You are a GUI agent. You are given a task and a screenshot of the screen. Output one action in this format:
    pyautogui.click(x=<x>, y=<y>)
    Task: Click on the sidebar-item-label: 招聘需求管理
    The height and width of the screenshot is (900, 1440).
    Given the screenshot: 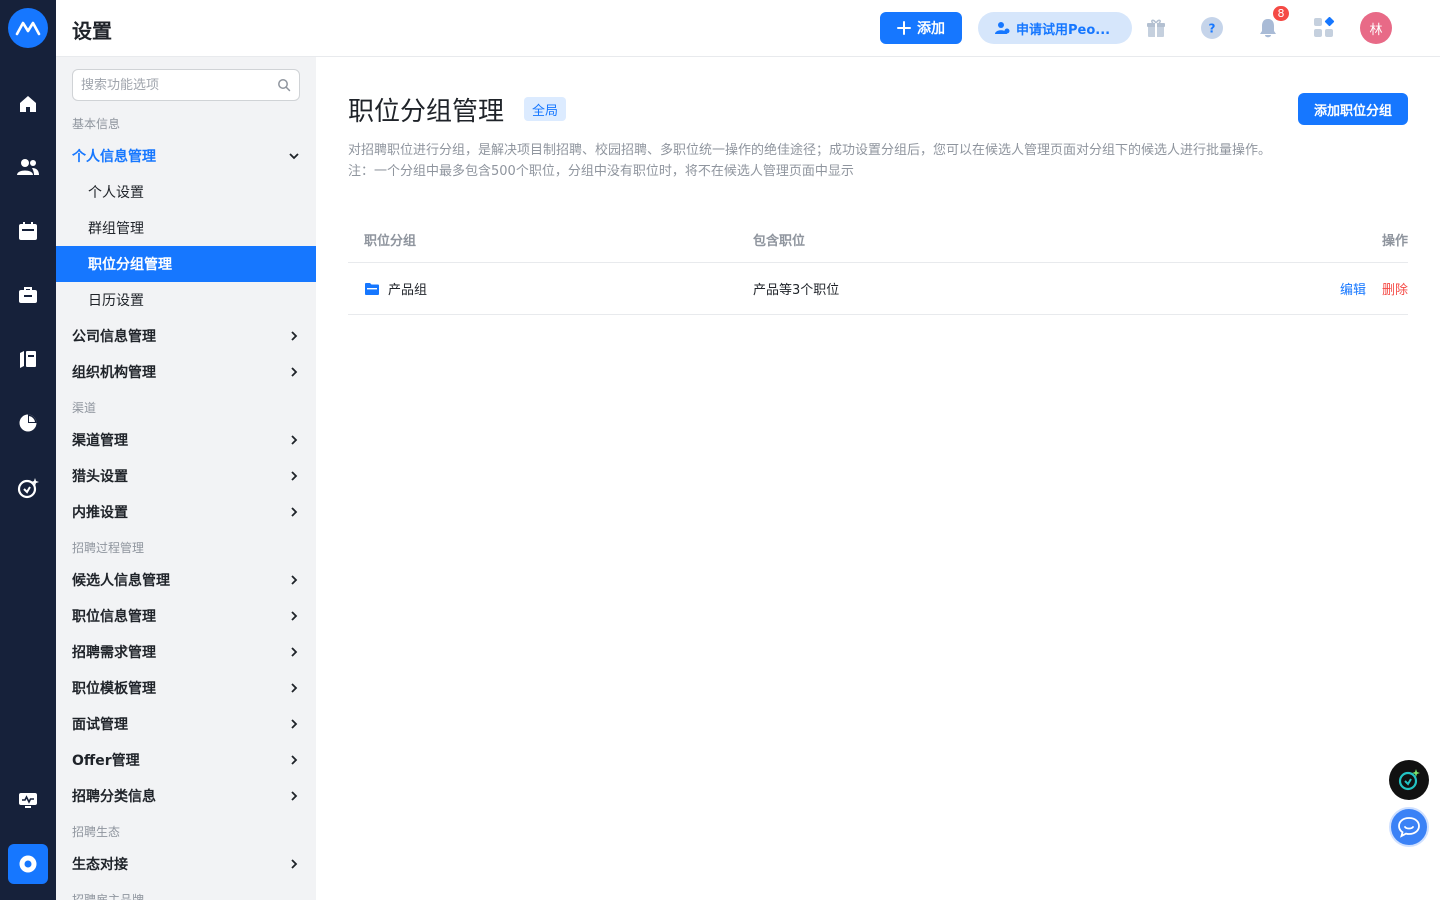 What is the action you would take?
    pyautogui.click(x=114, y=653)
    